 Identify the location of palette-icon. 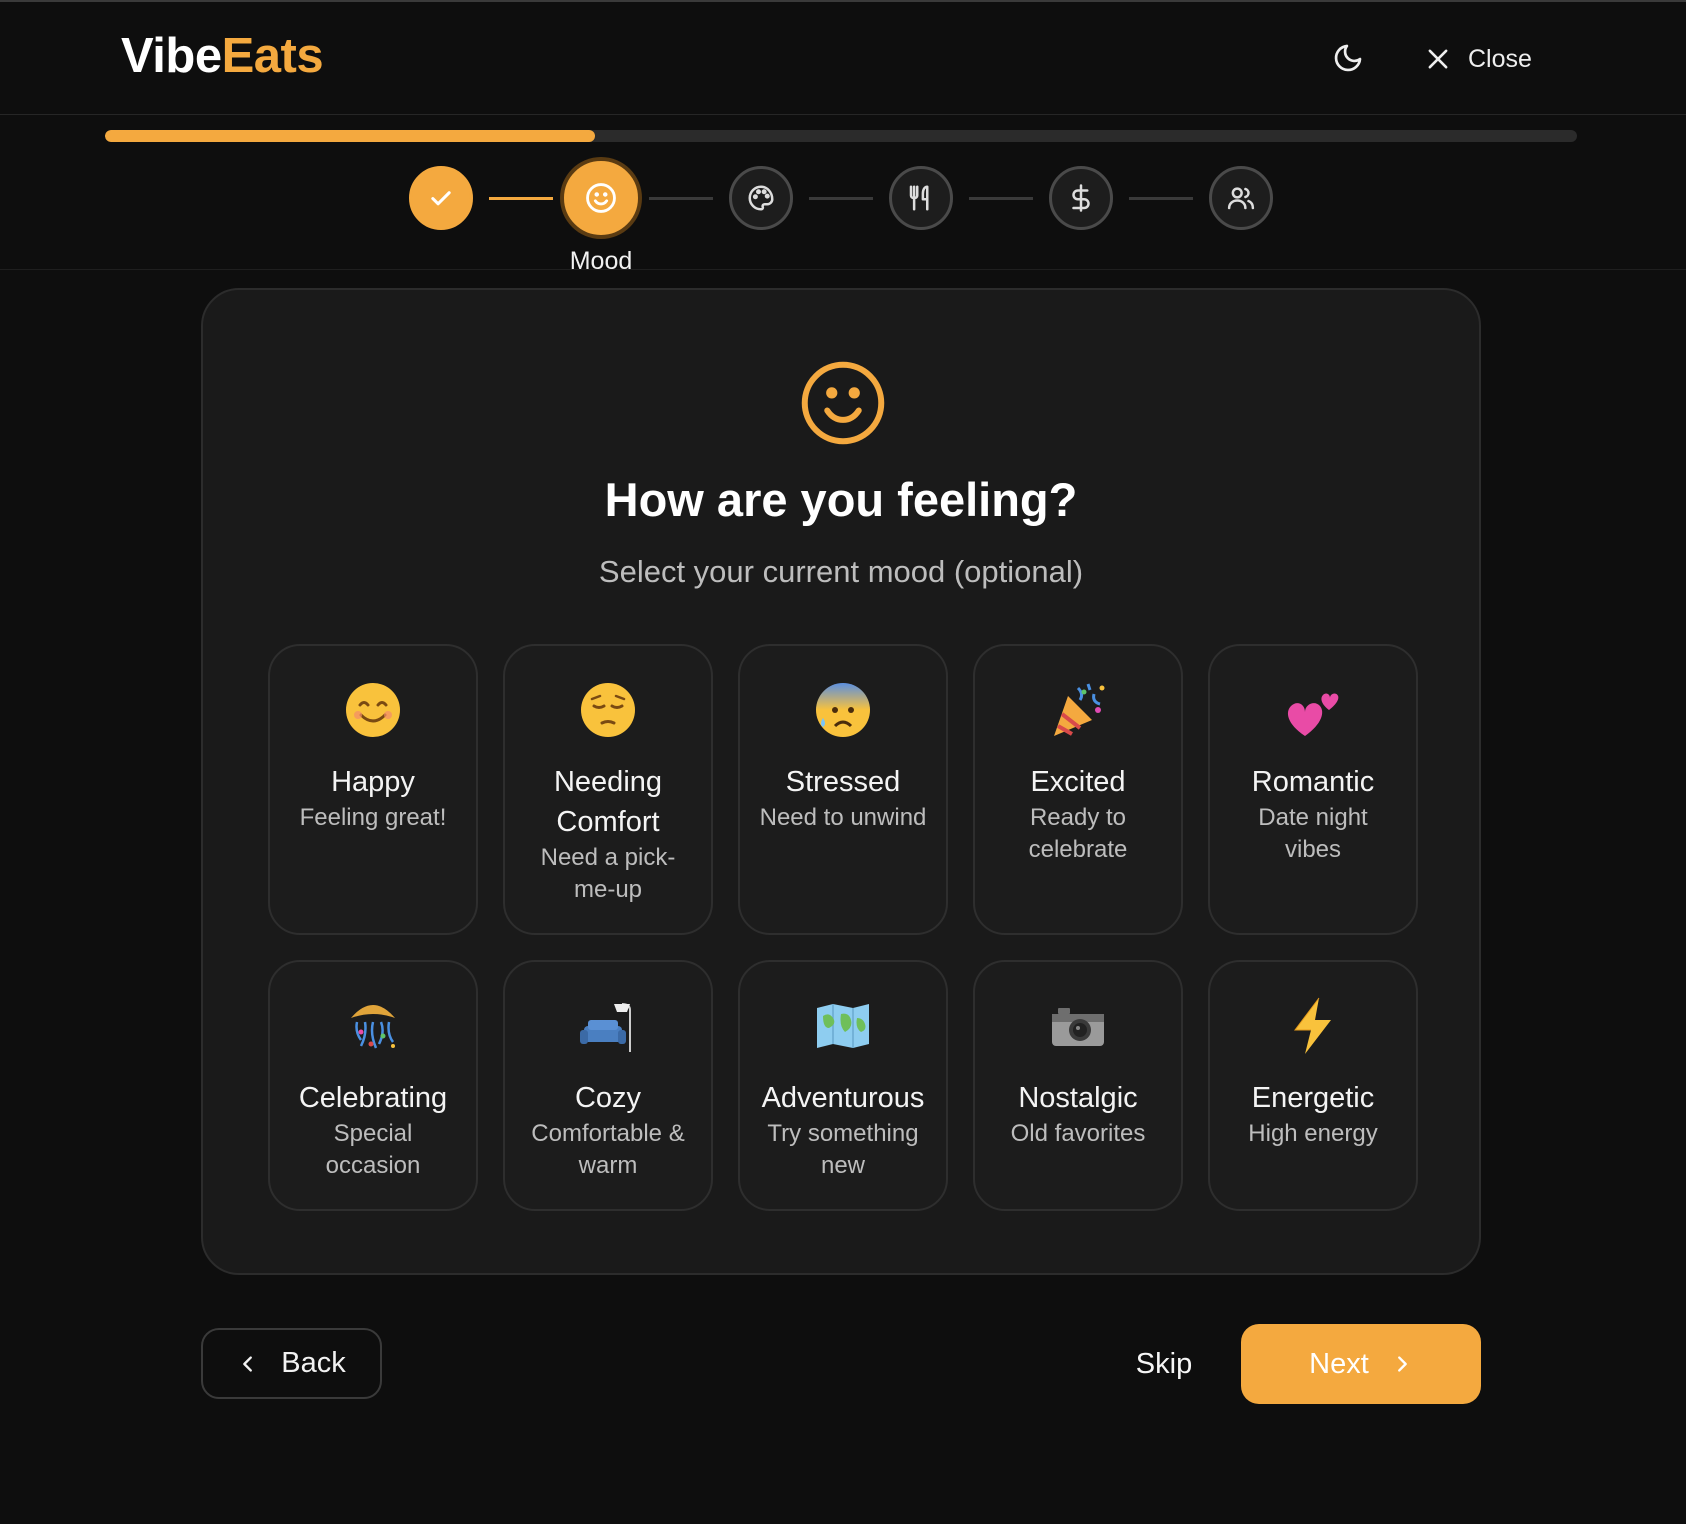
(761, 198).